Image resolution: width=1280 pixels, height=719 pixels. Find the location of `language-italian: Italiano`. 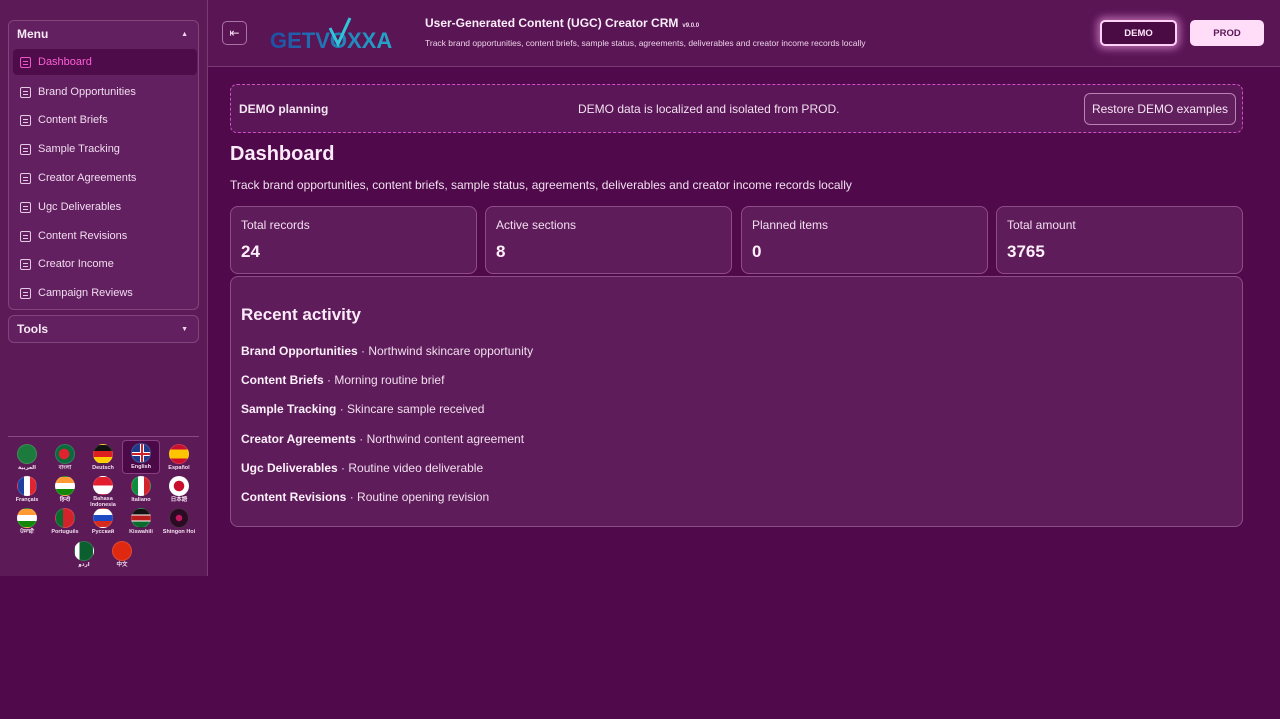

language-italian: Italiano is located at coordinates (141, 491).